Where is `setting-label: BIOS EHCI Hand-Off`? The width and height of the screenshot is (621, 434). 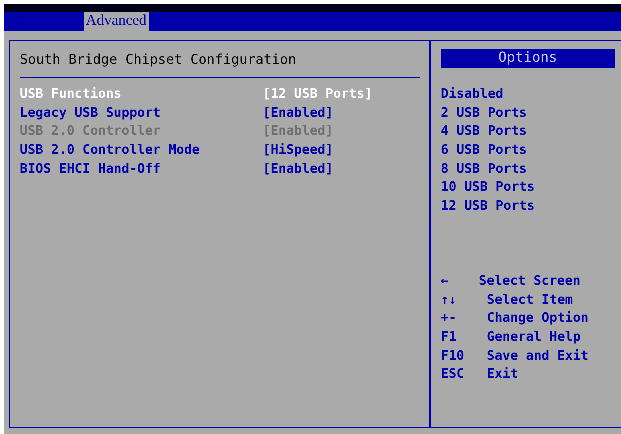 setting-label: BIOS EHCI Hand-Off is located at coordinates (141, 170).